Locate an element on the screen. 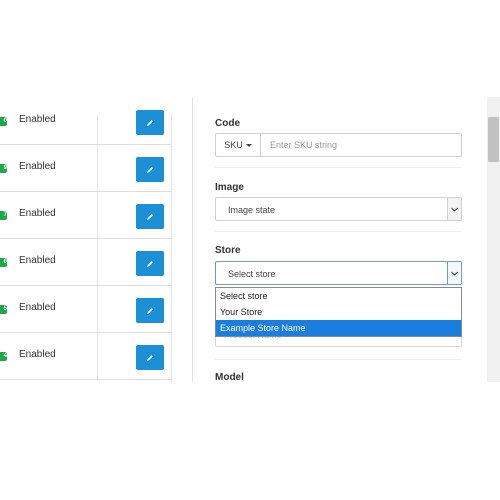 This screenshot has height=500, width=500. code-label: Code is located at coordinates (227, 123).